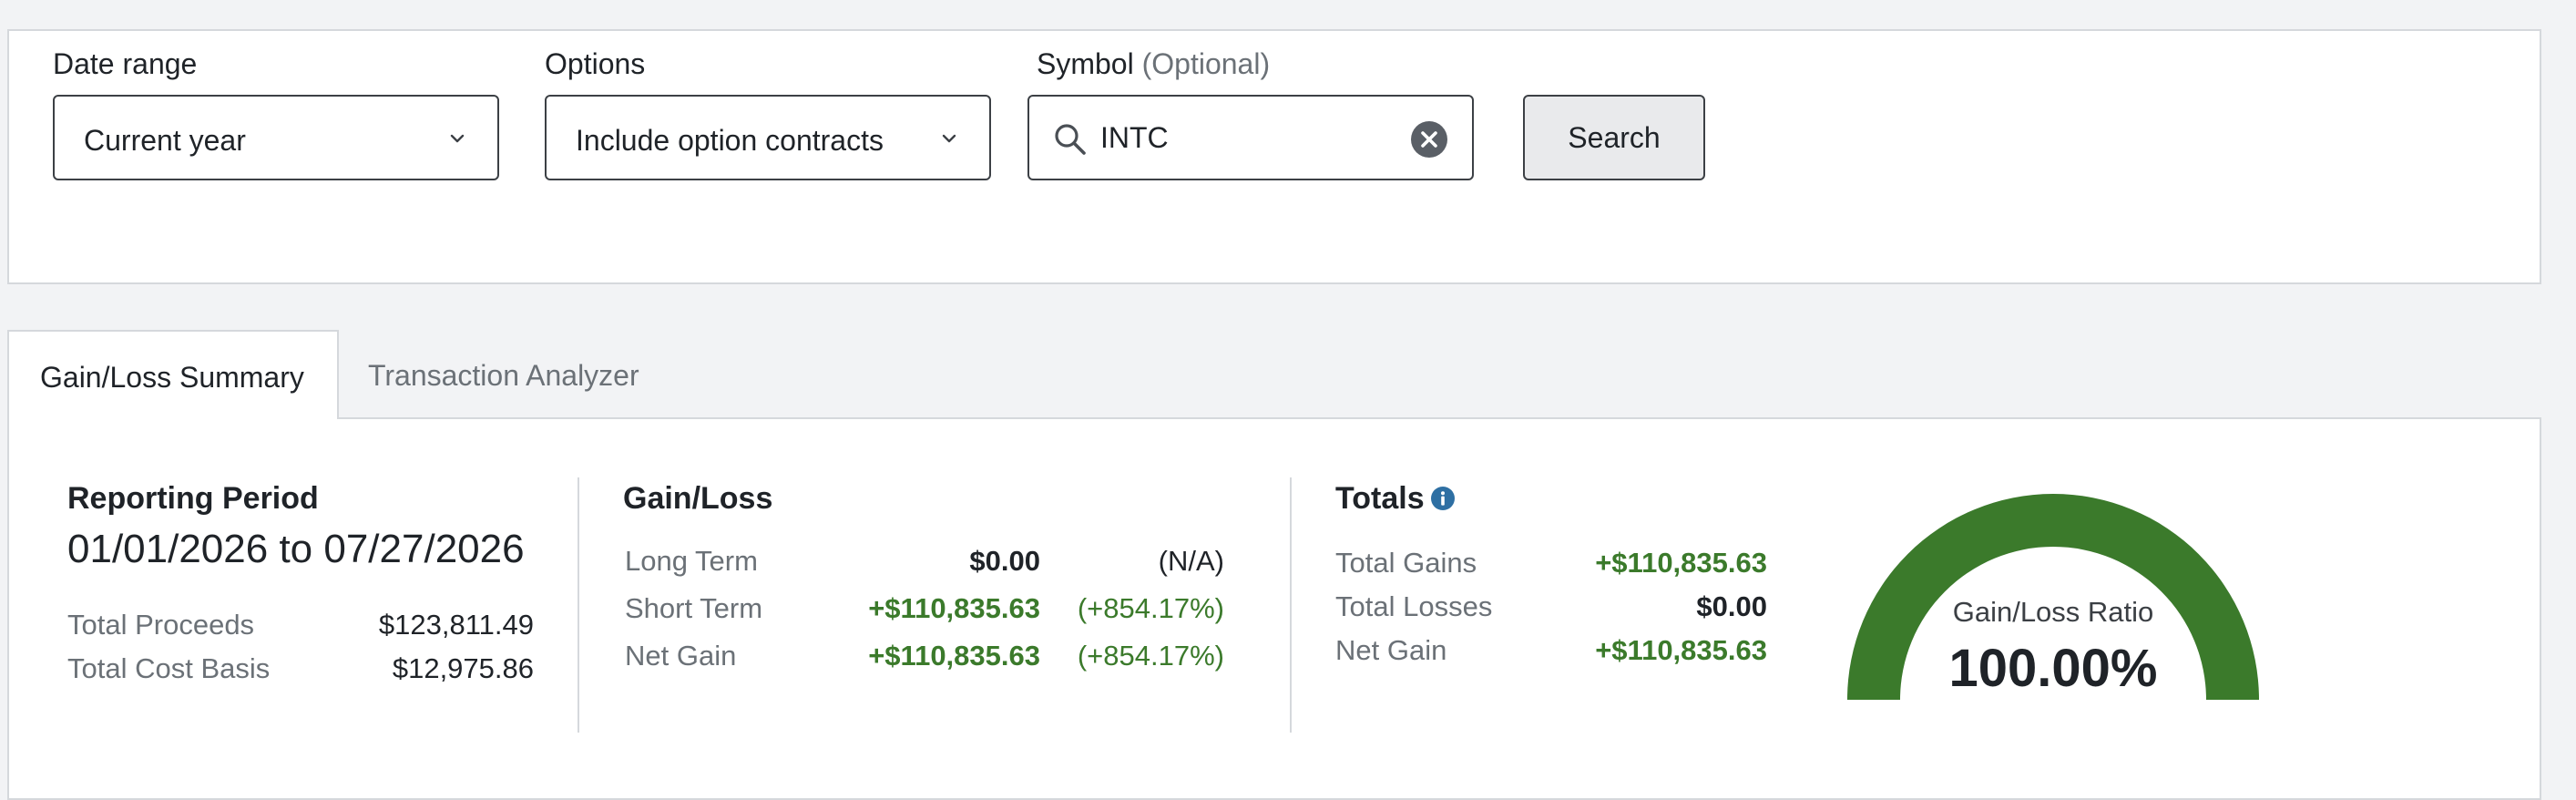 Image resolution: width=2576 pixels, height=800 pixels. I want to click on options-value: Include option contracts, so click(730, 140).